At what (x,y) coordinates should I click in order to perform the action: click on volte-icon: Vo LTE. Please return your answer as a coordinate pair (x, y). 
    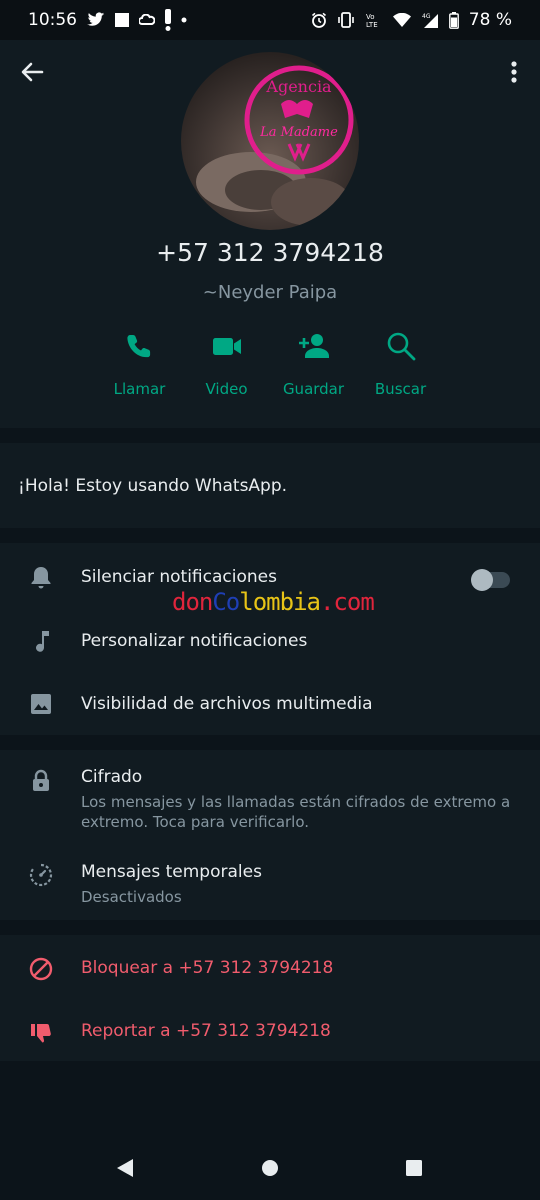
    Looking at the image, I should click on (374, 20).